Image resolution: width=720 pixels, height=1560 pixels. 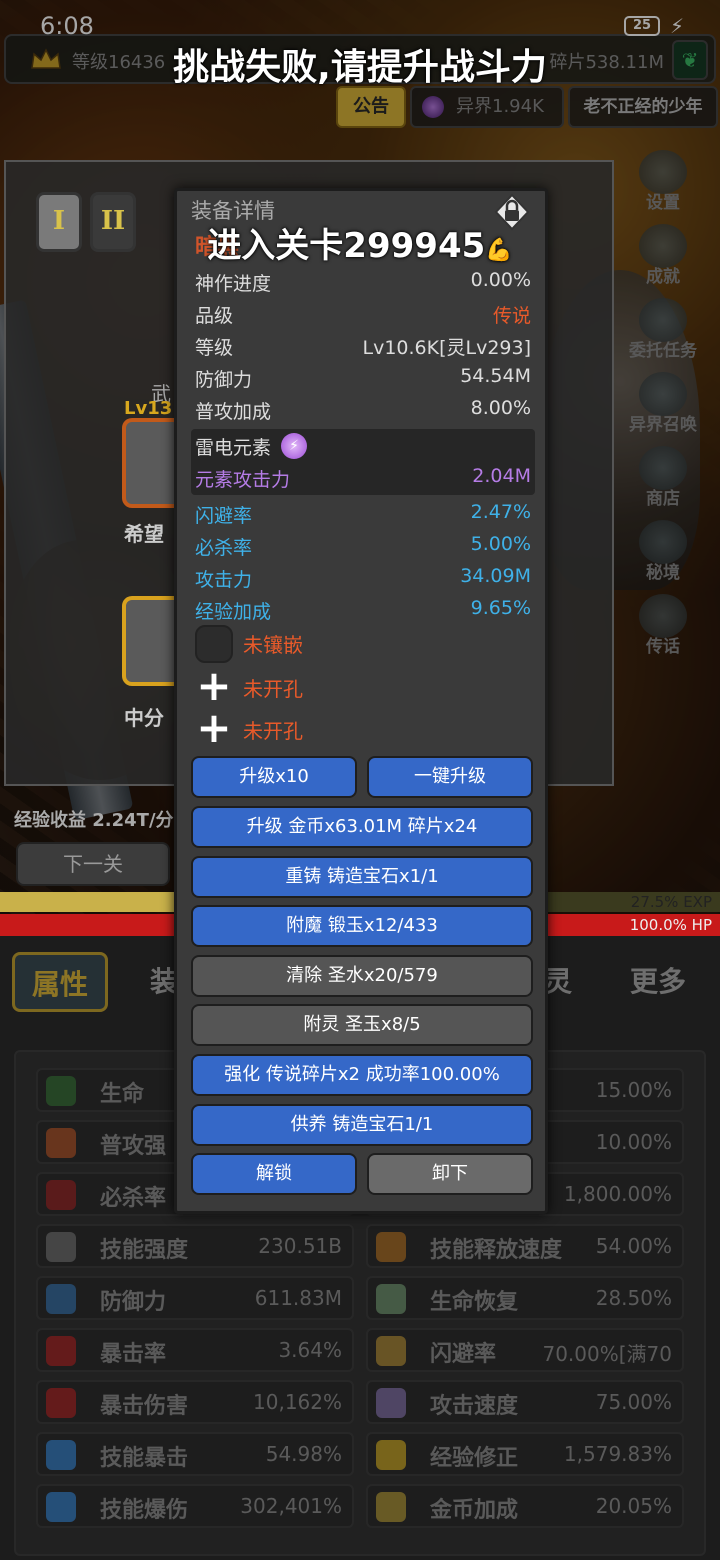 What do you see at coordinates (495, 376) in the screenshot?
I see `row-value: 54.54M` at bounding box center [495, 376].